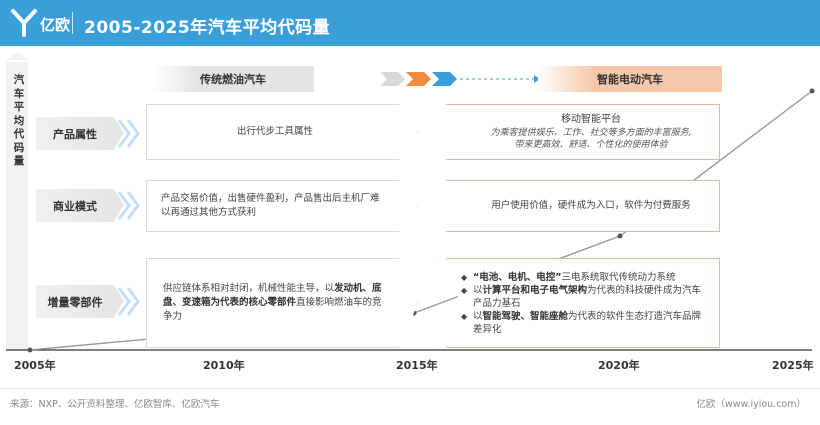  Describe the element at coordinates (35, 365) in the screenshot. I see `x-tick-label: 2005年` at that location.